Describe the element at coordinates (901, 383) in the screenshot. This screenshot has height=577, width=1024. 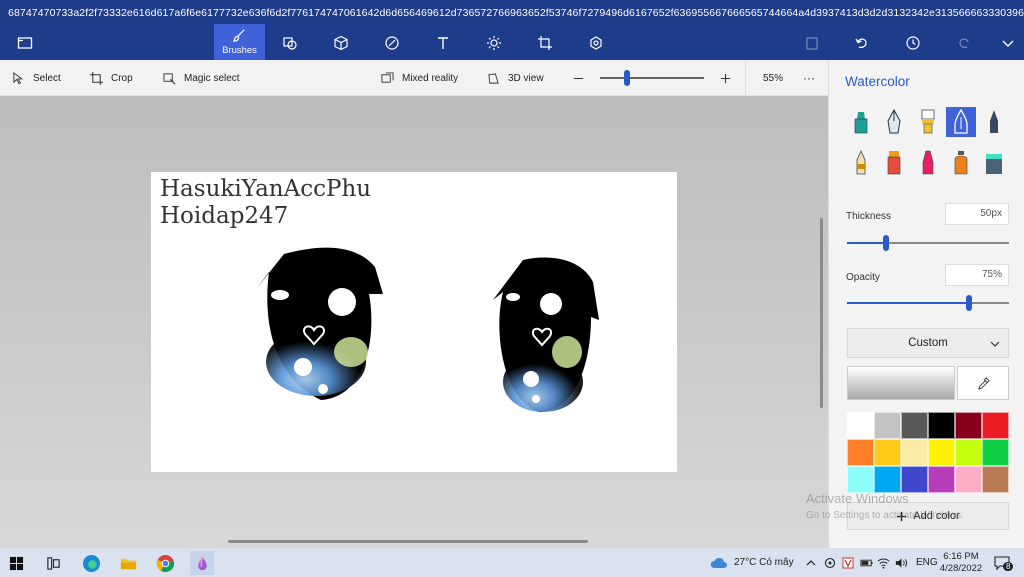
I see `current-color-preview` at that location.